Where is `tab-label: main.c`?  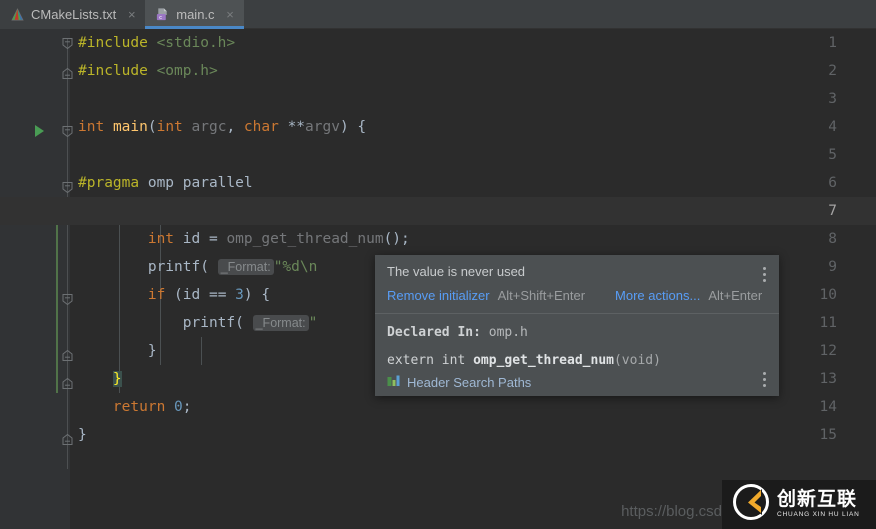
tab-label: main.c is located at coordinates (195, 14).